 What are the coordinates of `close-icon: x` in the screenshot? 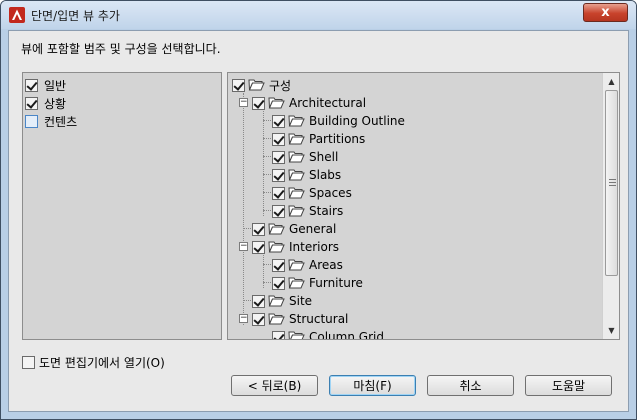 It's located at (605, 12).